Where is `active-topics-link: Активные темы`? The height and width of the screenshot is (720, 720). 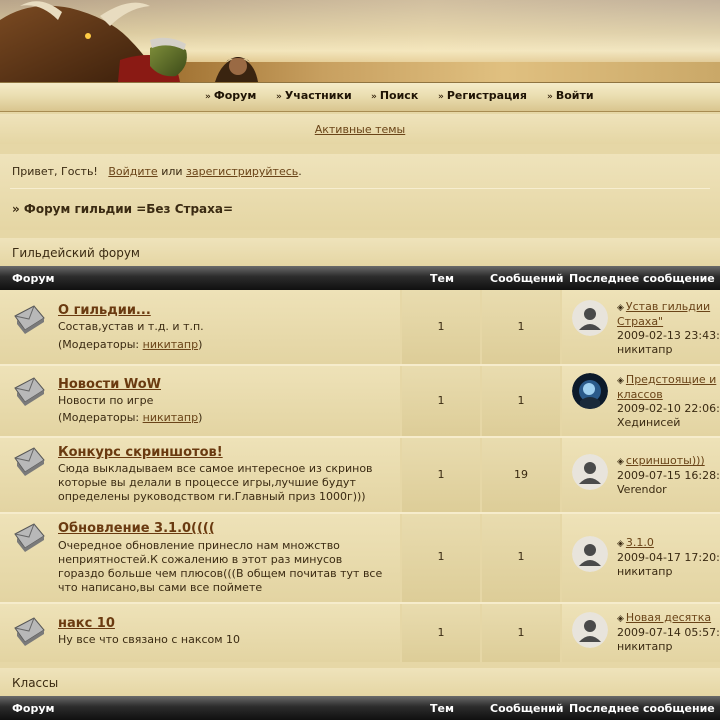 active-topics-link: Активные темы is located at coordinates (360, 129).